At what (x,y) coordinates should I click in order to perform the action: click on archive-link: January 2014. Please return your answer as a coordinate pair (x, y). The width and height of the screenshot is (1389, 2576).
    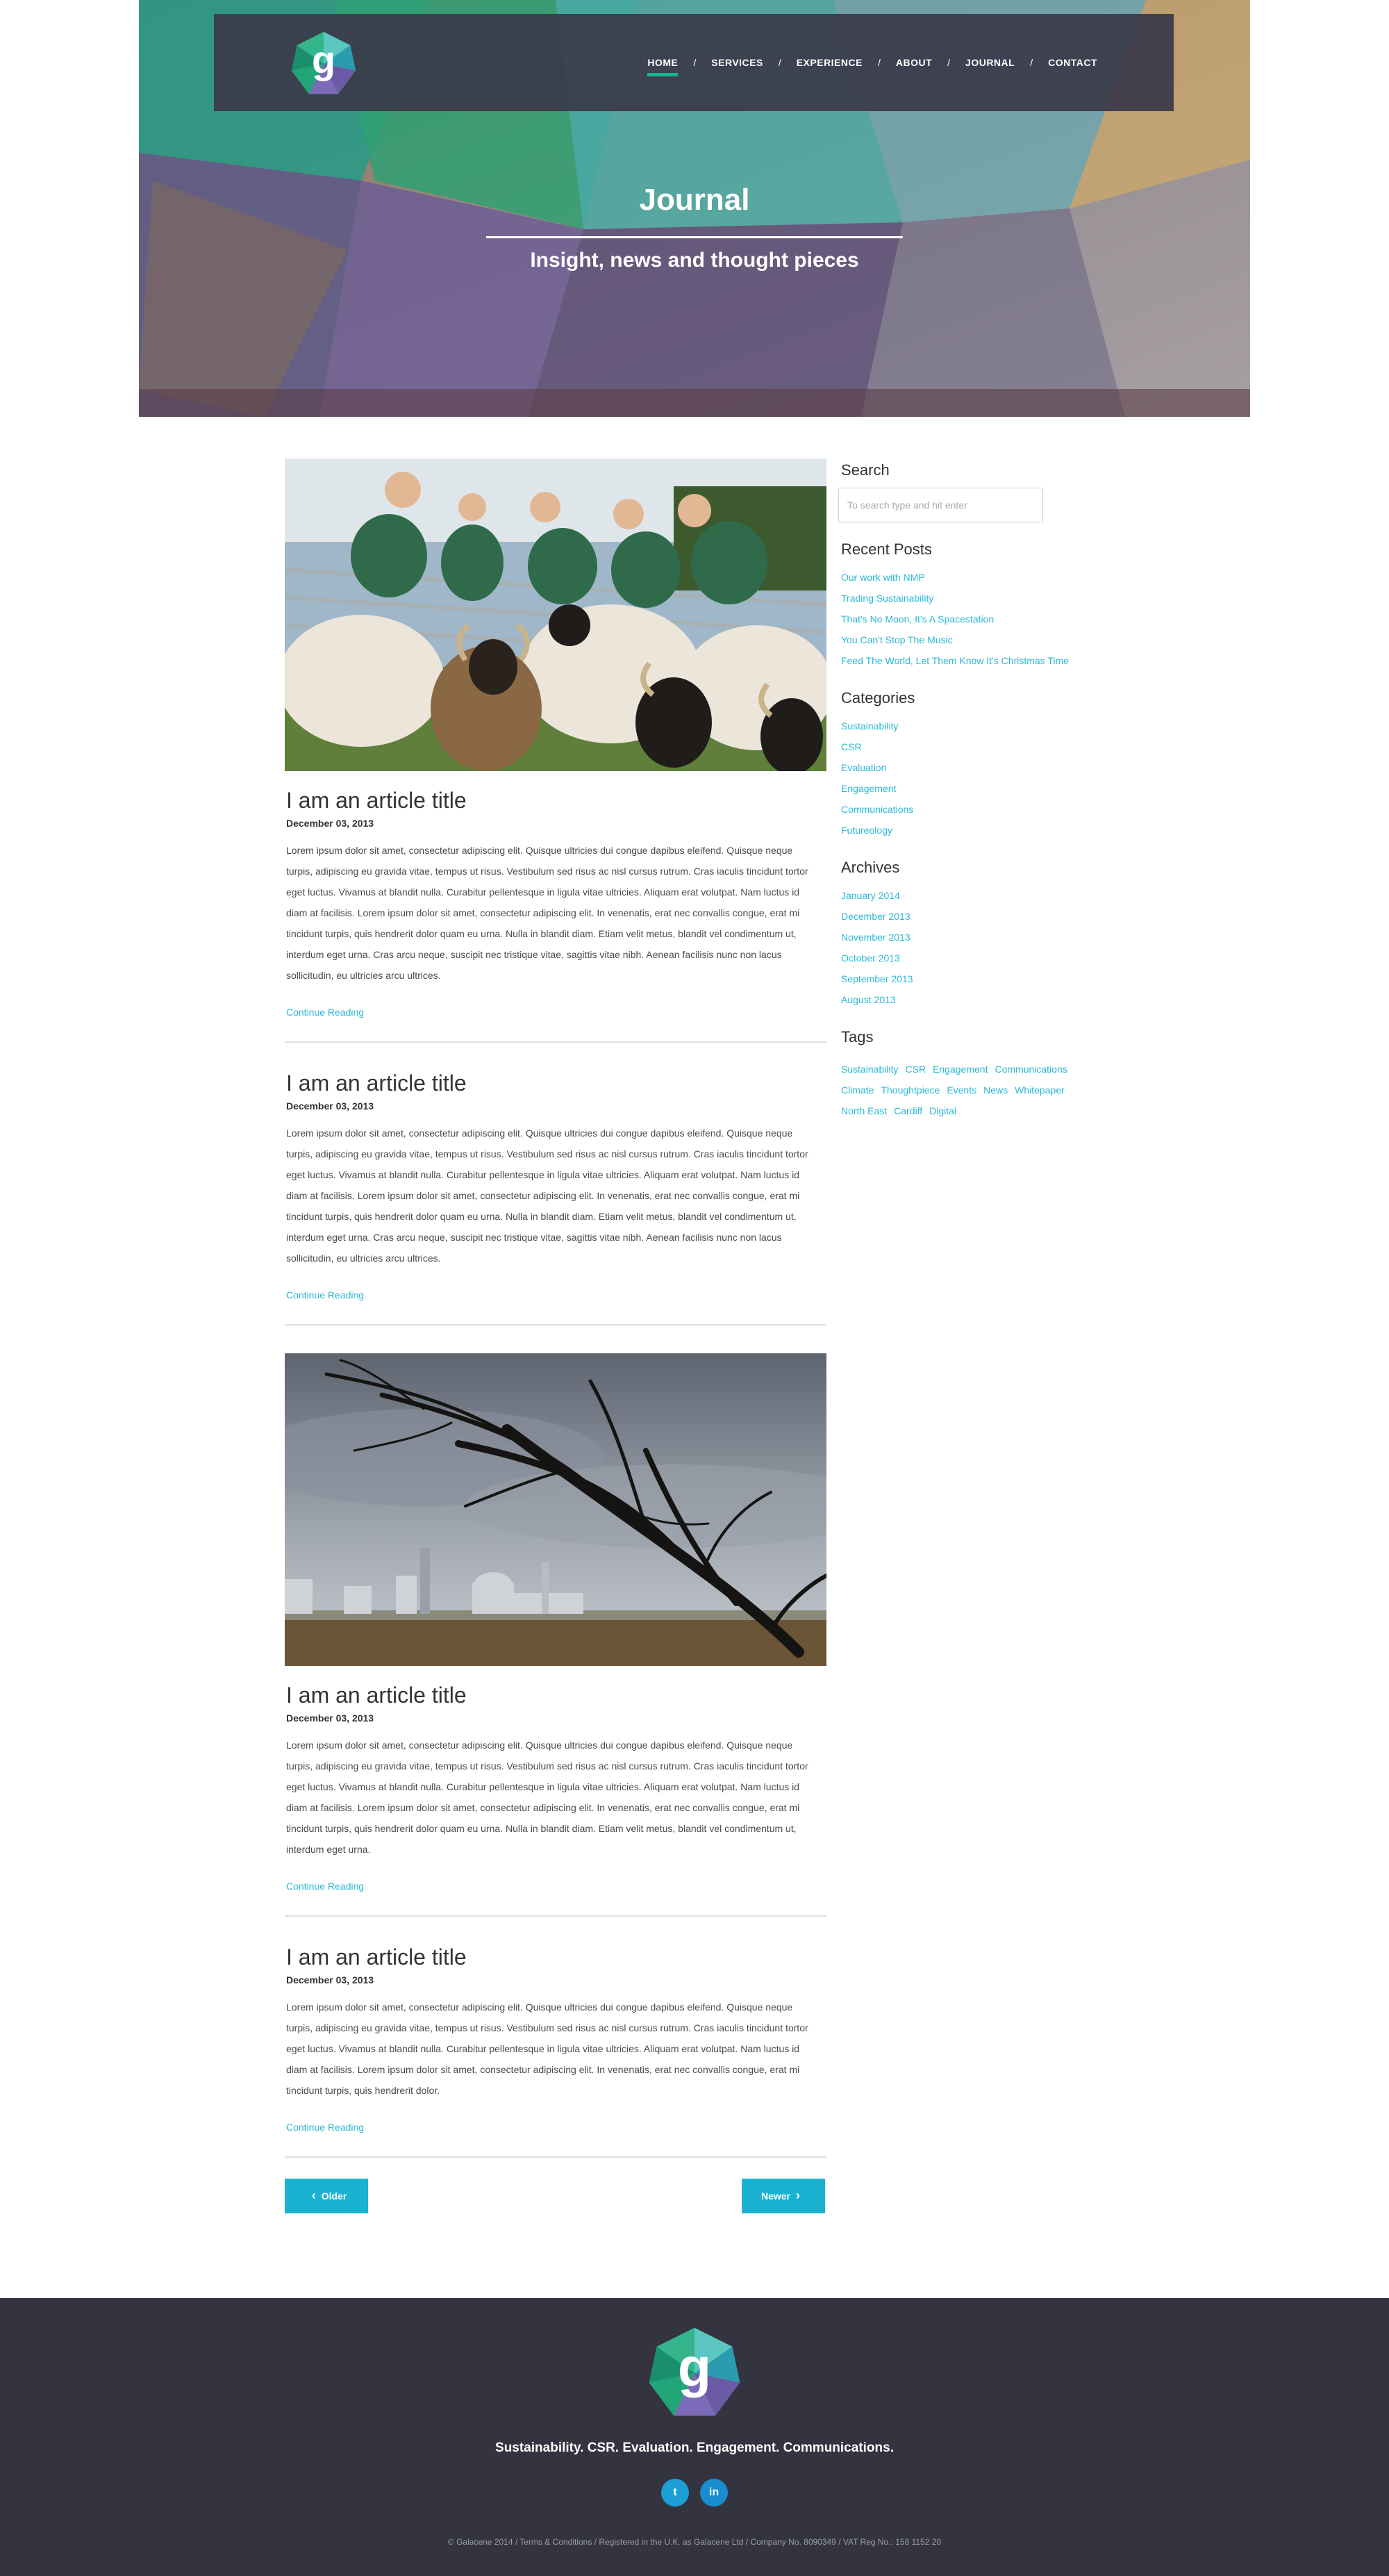
    Looking at the image, I should click on (980, 896).